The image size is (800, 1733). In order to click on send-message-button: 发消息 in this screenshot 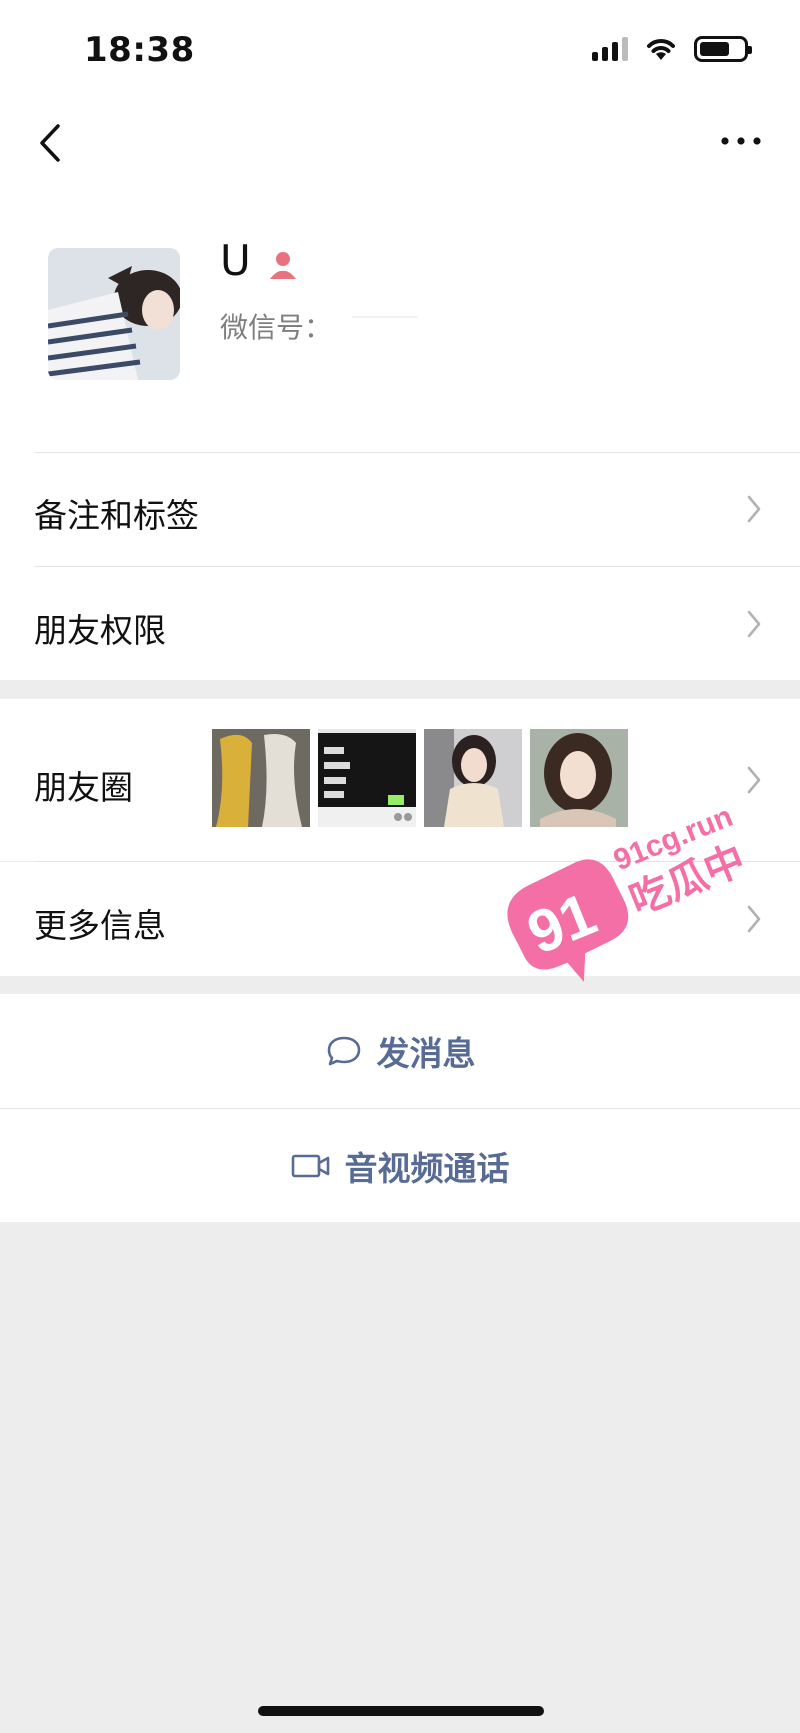, I will do `click(400, 1051)`.